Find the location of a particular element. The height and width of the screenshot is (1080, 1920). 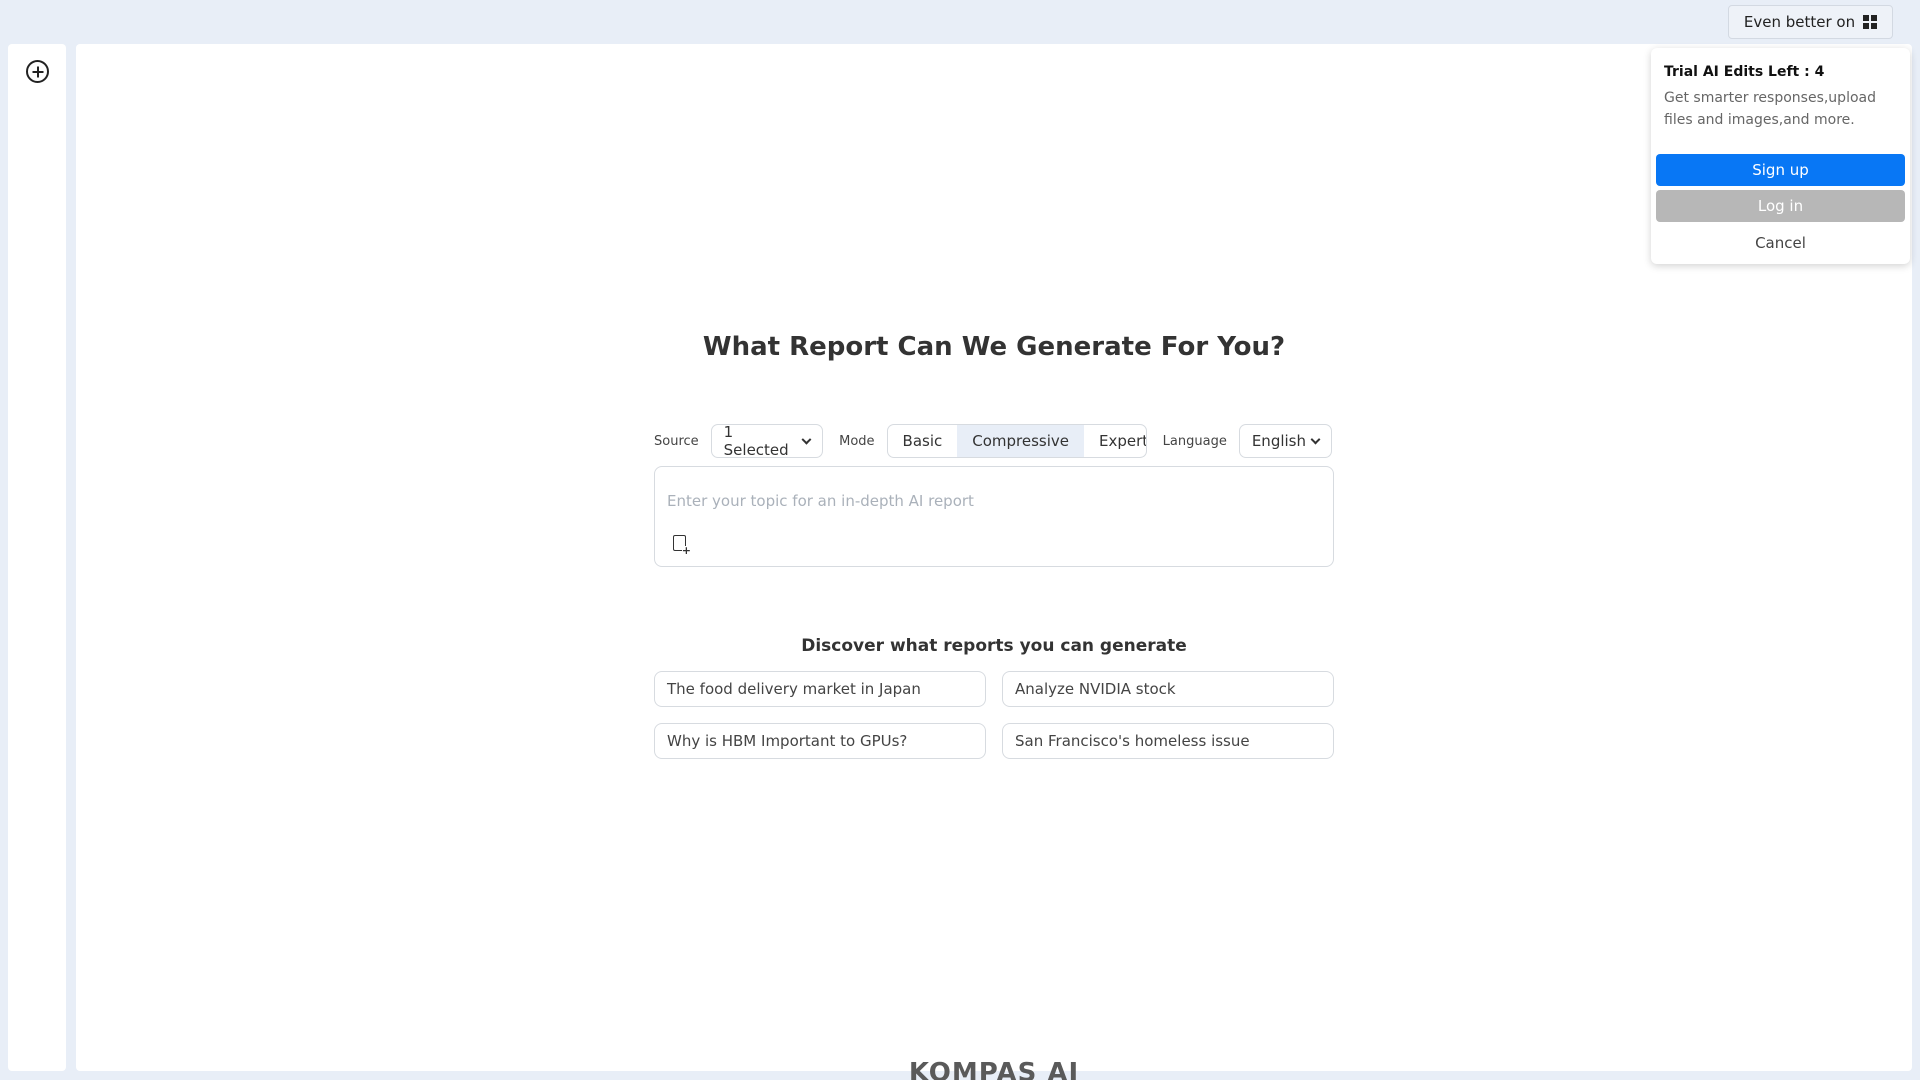

source-value: 1 Selected is located at coordinates (756, 441).